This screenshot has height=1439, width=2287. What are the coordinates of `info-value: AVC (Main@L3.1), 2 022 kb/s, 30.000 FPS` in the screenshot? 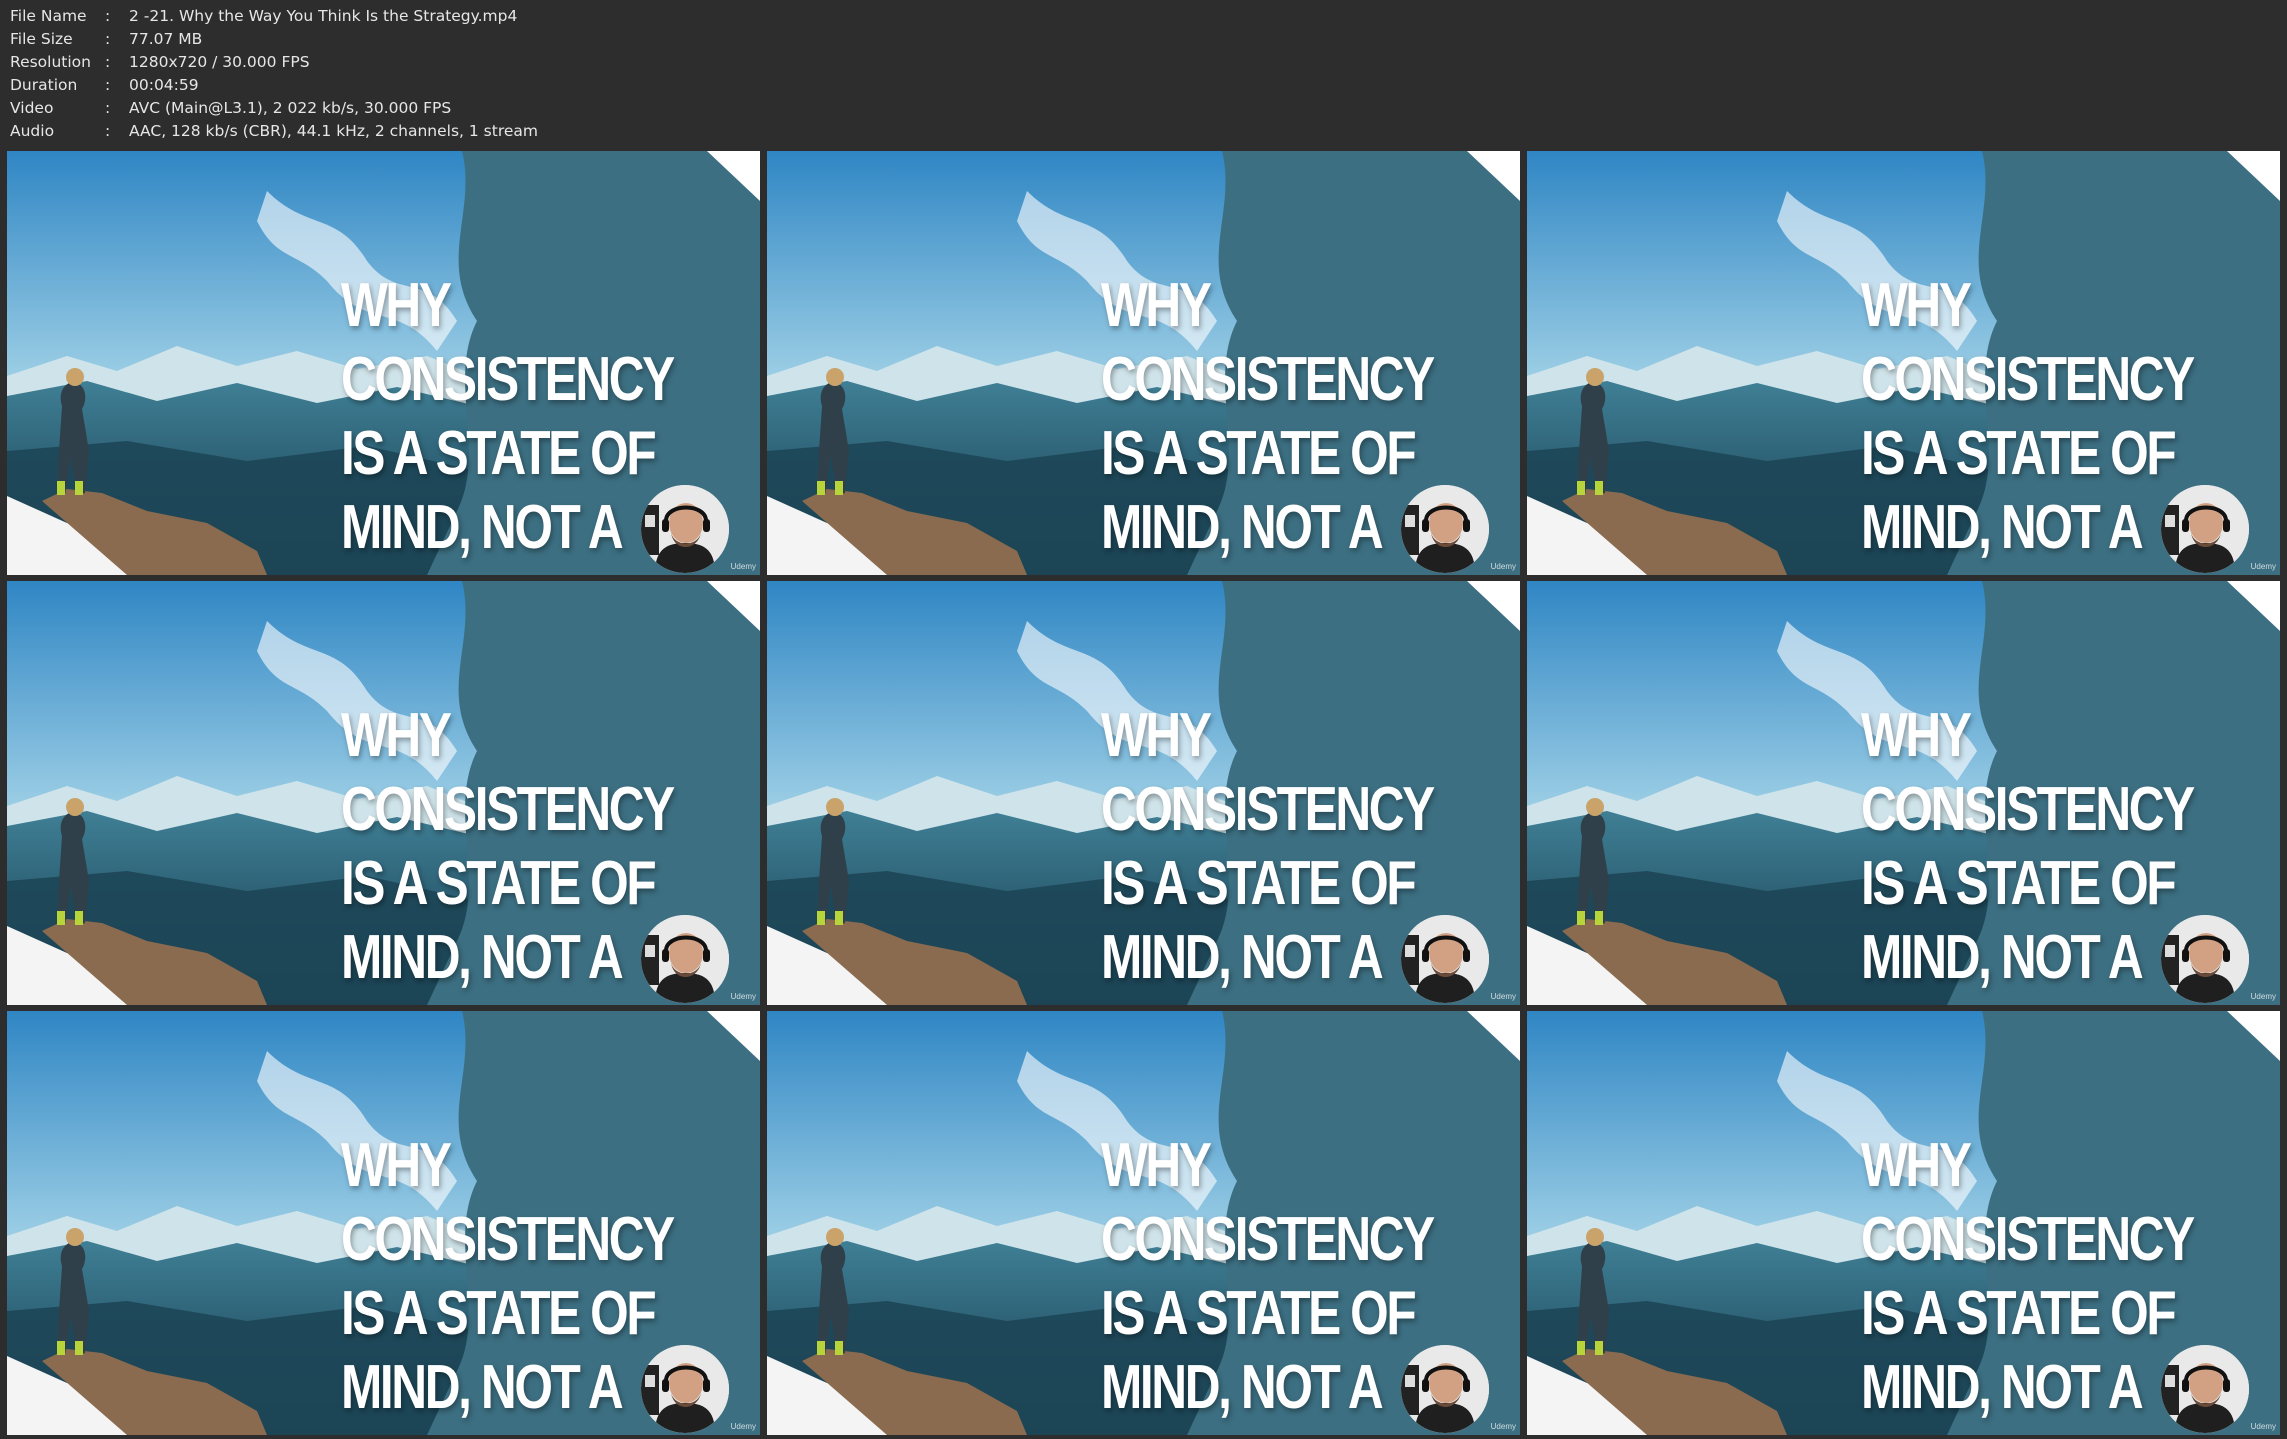 It's located at (290, 108).